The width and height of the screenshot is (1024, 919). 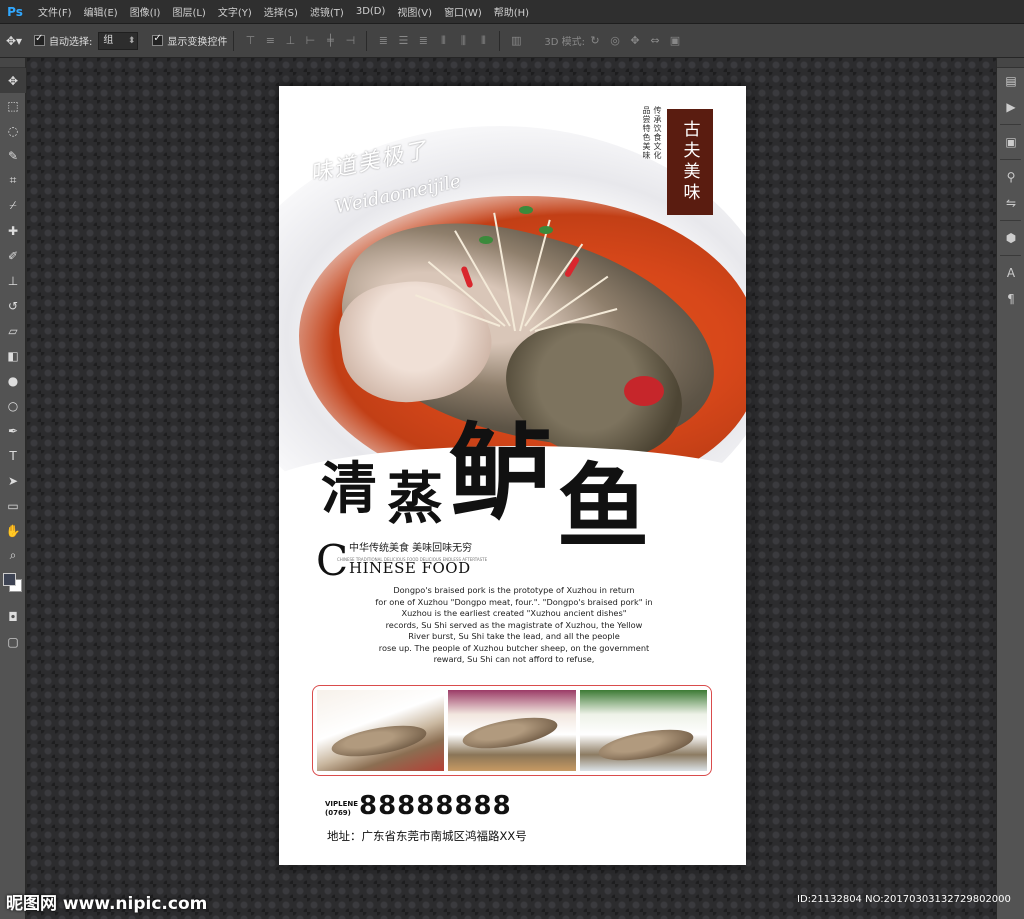 I want to click on move-tool-icon: ✥, so click(x=13, y=80).